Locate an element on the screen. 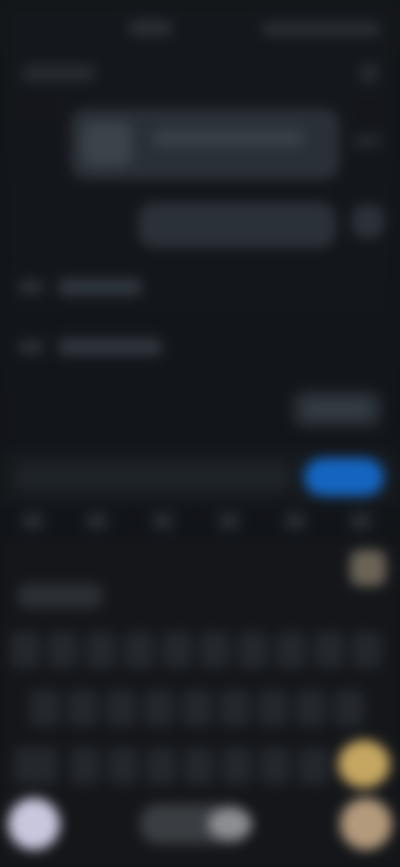  message-action-icon is located at coordinates (368, 221).